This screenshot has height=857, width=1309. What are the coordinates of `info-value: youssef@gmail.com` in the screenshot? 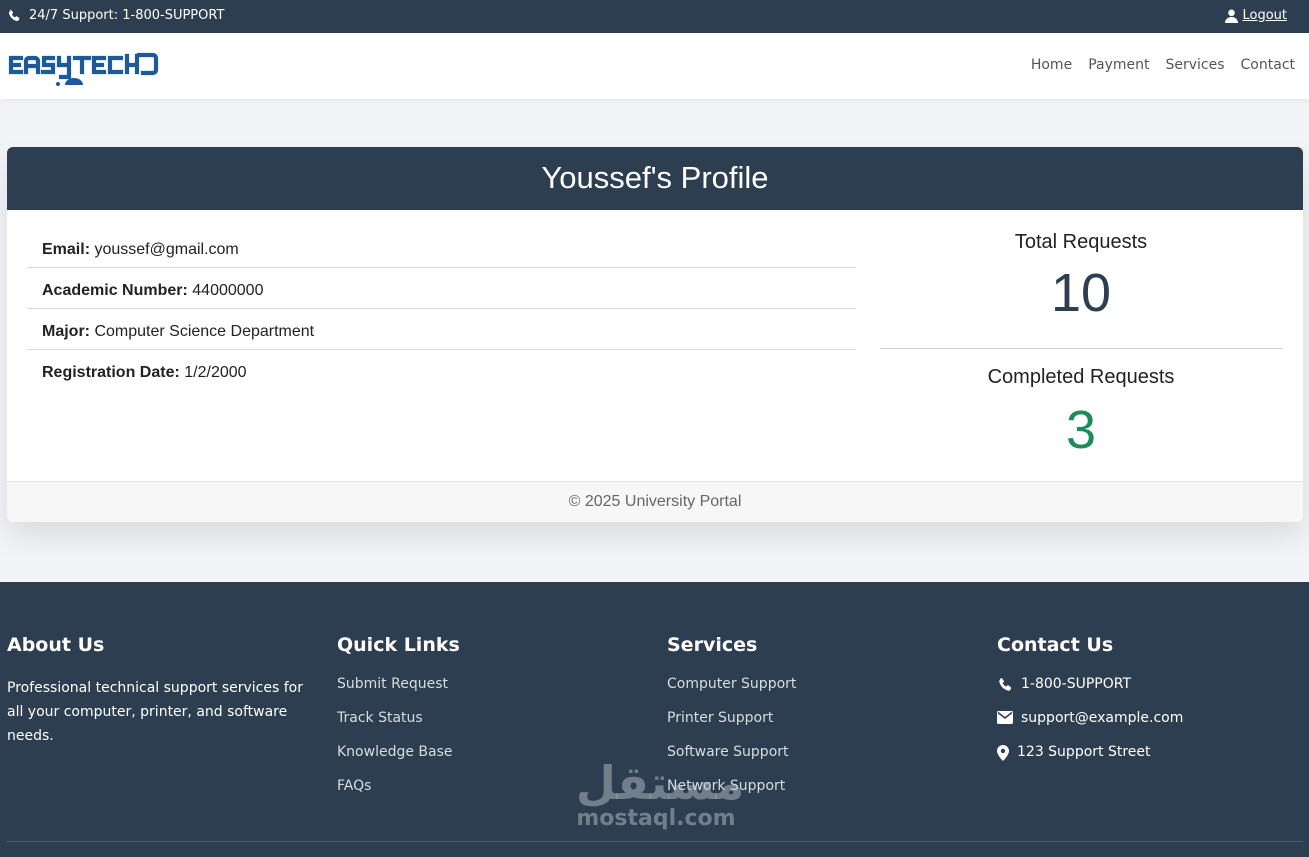 It's located at (166, 249).